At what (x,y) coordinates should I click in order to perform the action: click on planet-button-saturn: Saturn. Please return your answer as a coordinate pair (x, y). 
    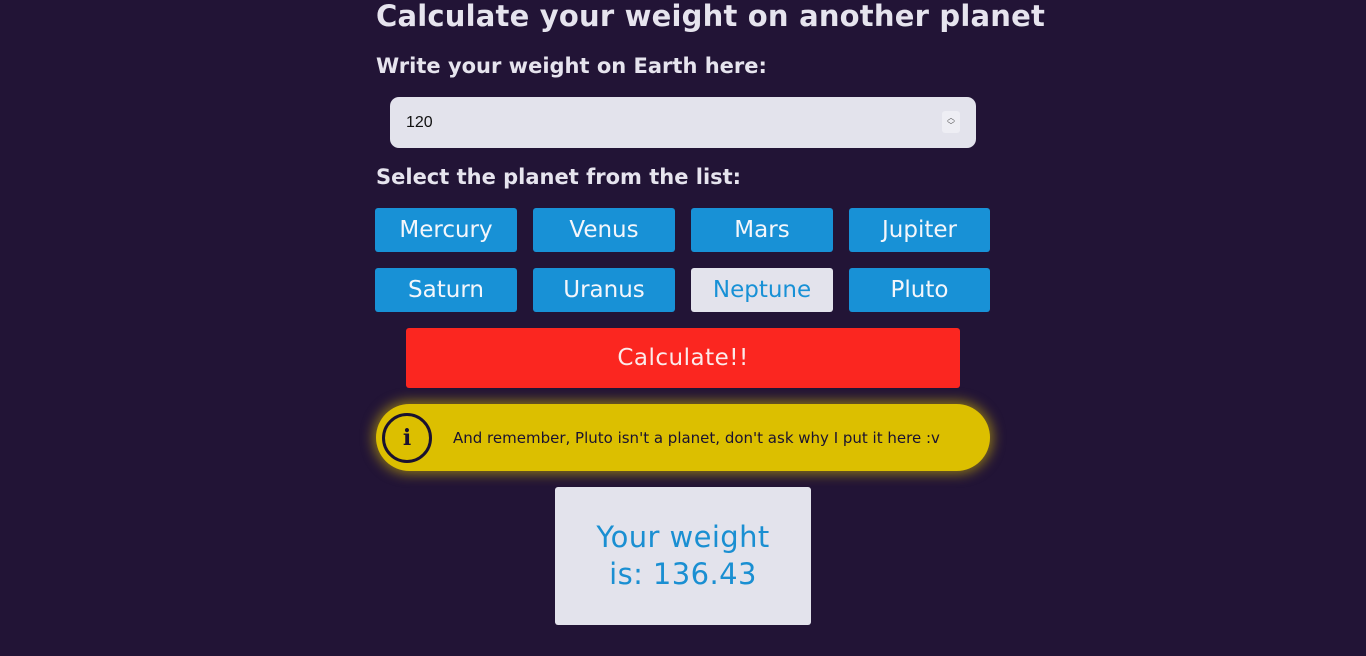
    Looking at the image, I should click on (446, 290).